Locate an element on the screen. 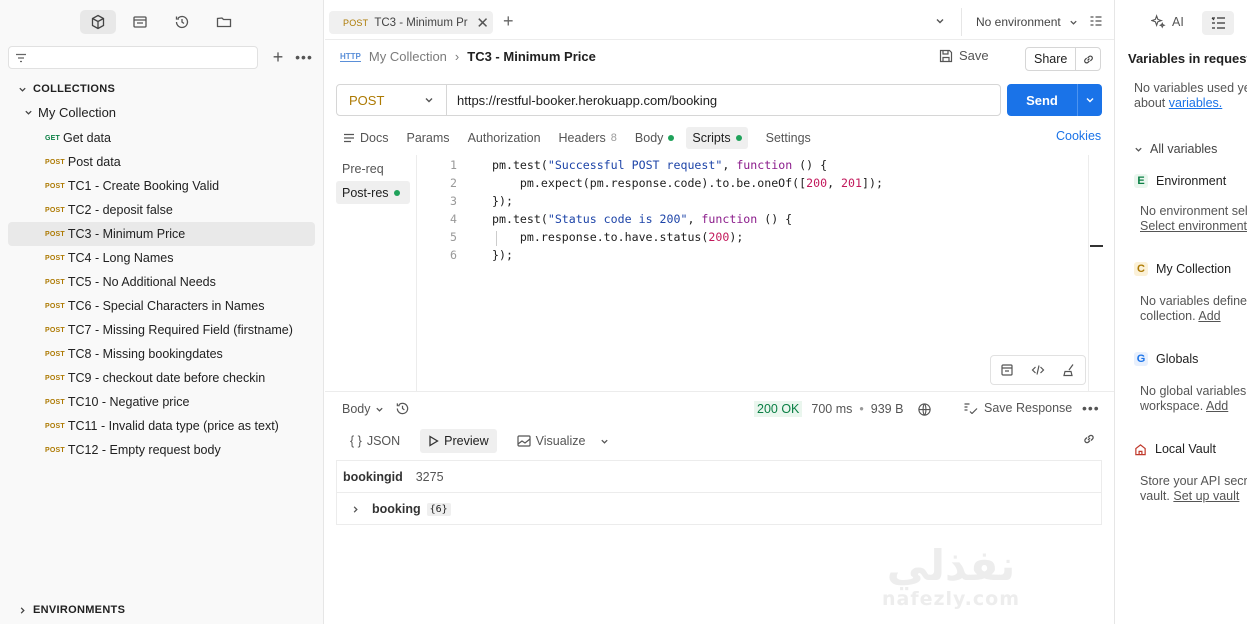  response-history-button is located at coordinates (402, 410).